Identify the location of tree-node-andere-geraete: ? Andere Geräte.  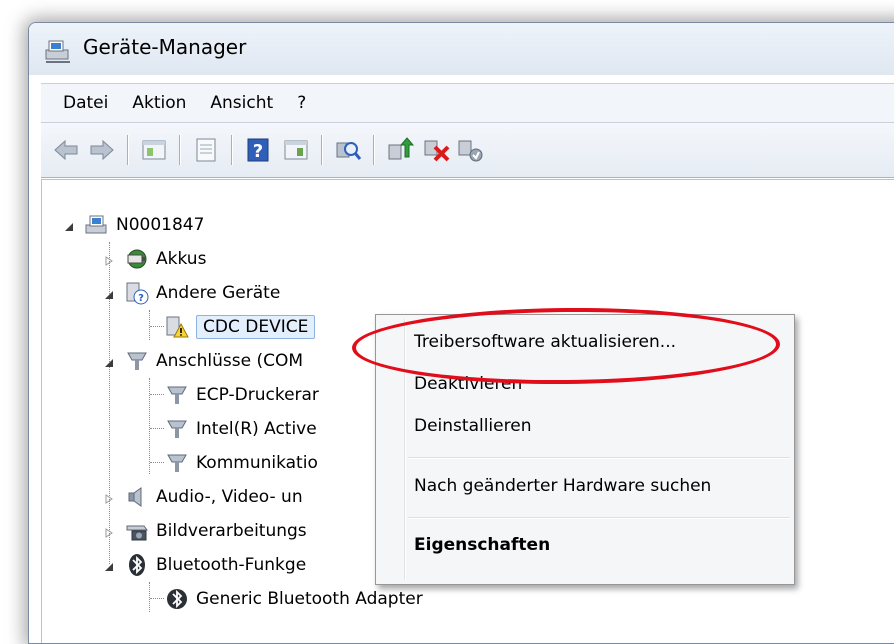
(202, 293).